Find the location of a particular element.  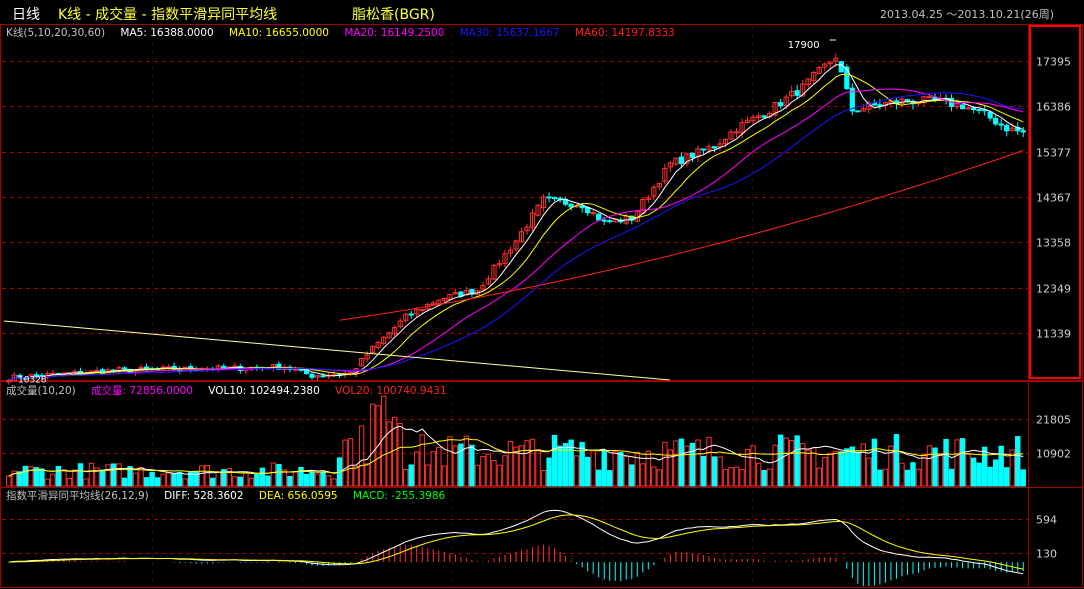

price-tick-label: 14367 is located at coordinates (1053, 198).